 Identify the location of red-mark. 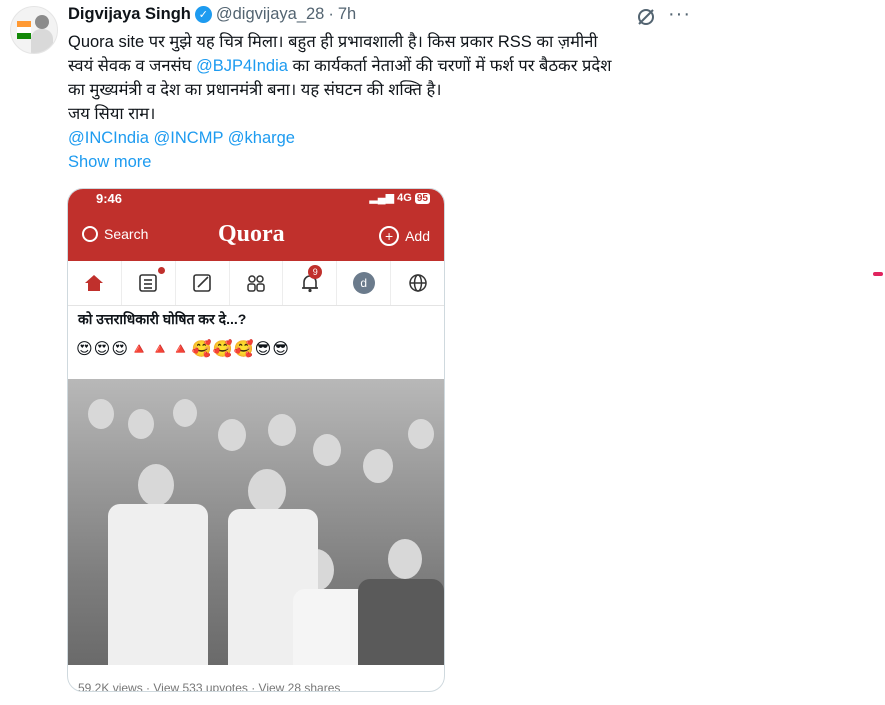
(878, 274).